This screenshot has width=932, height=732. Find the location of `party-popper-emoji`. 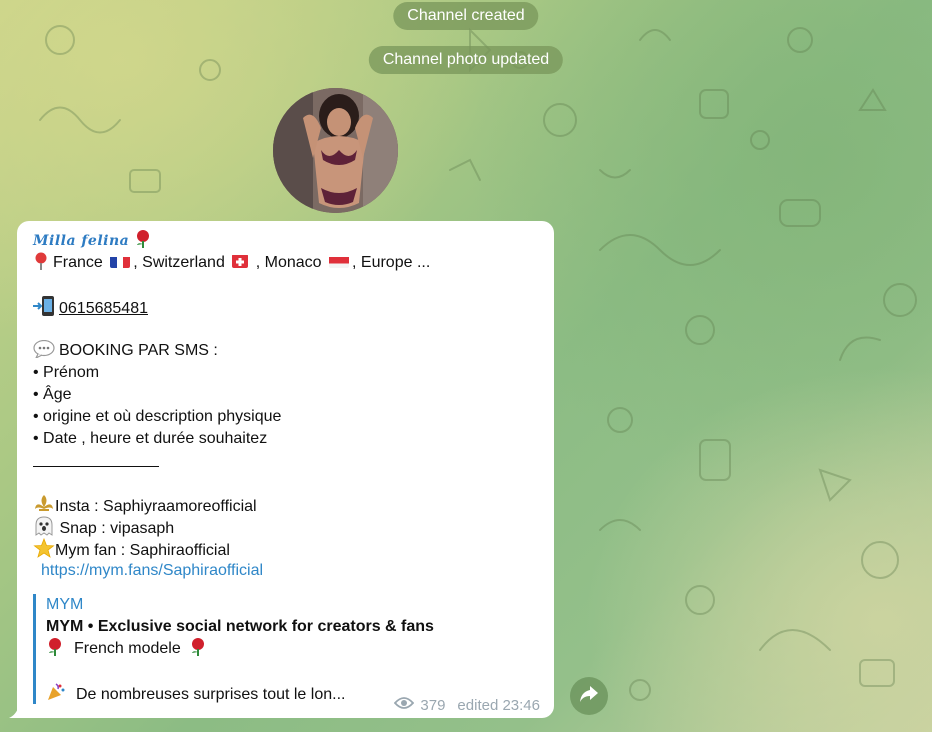

party-popper-emoji is located at coordinates (56, 693).